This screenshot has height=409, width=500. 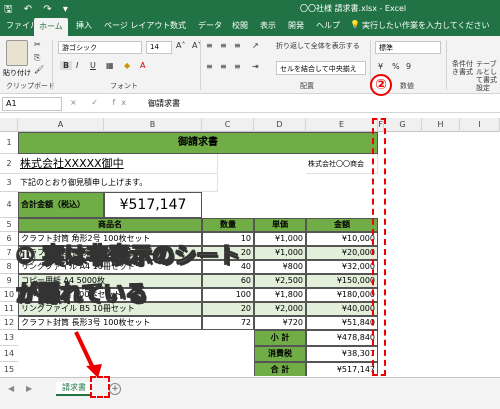 I want to click on row-header: 12, so click(x=9, y=323).